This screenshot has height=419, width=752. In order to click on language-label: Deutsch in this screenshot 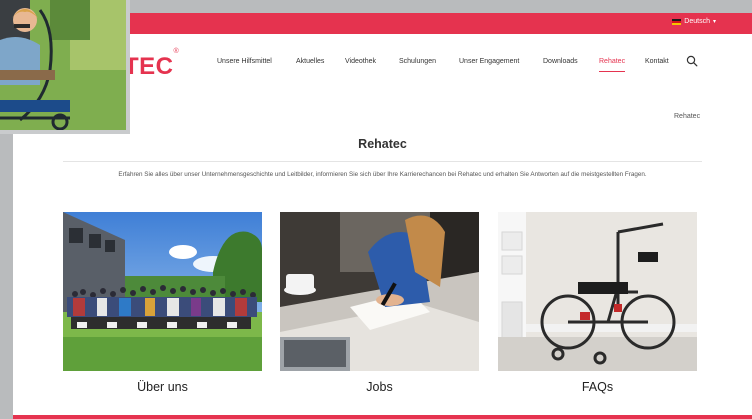, I will do `click(697, 21)`.